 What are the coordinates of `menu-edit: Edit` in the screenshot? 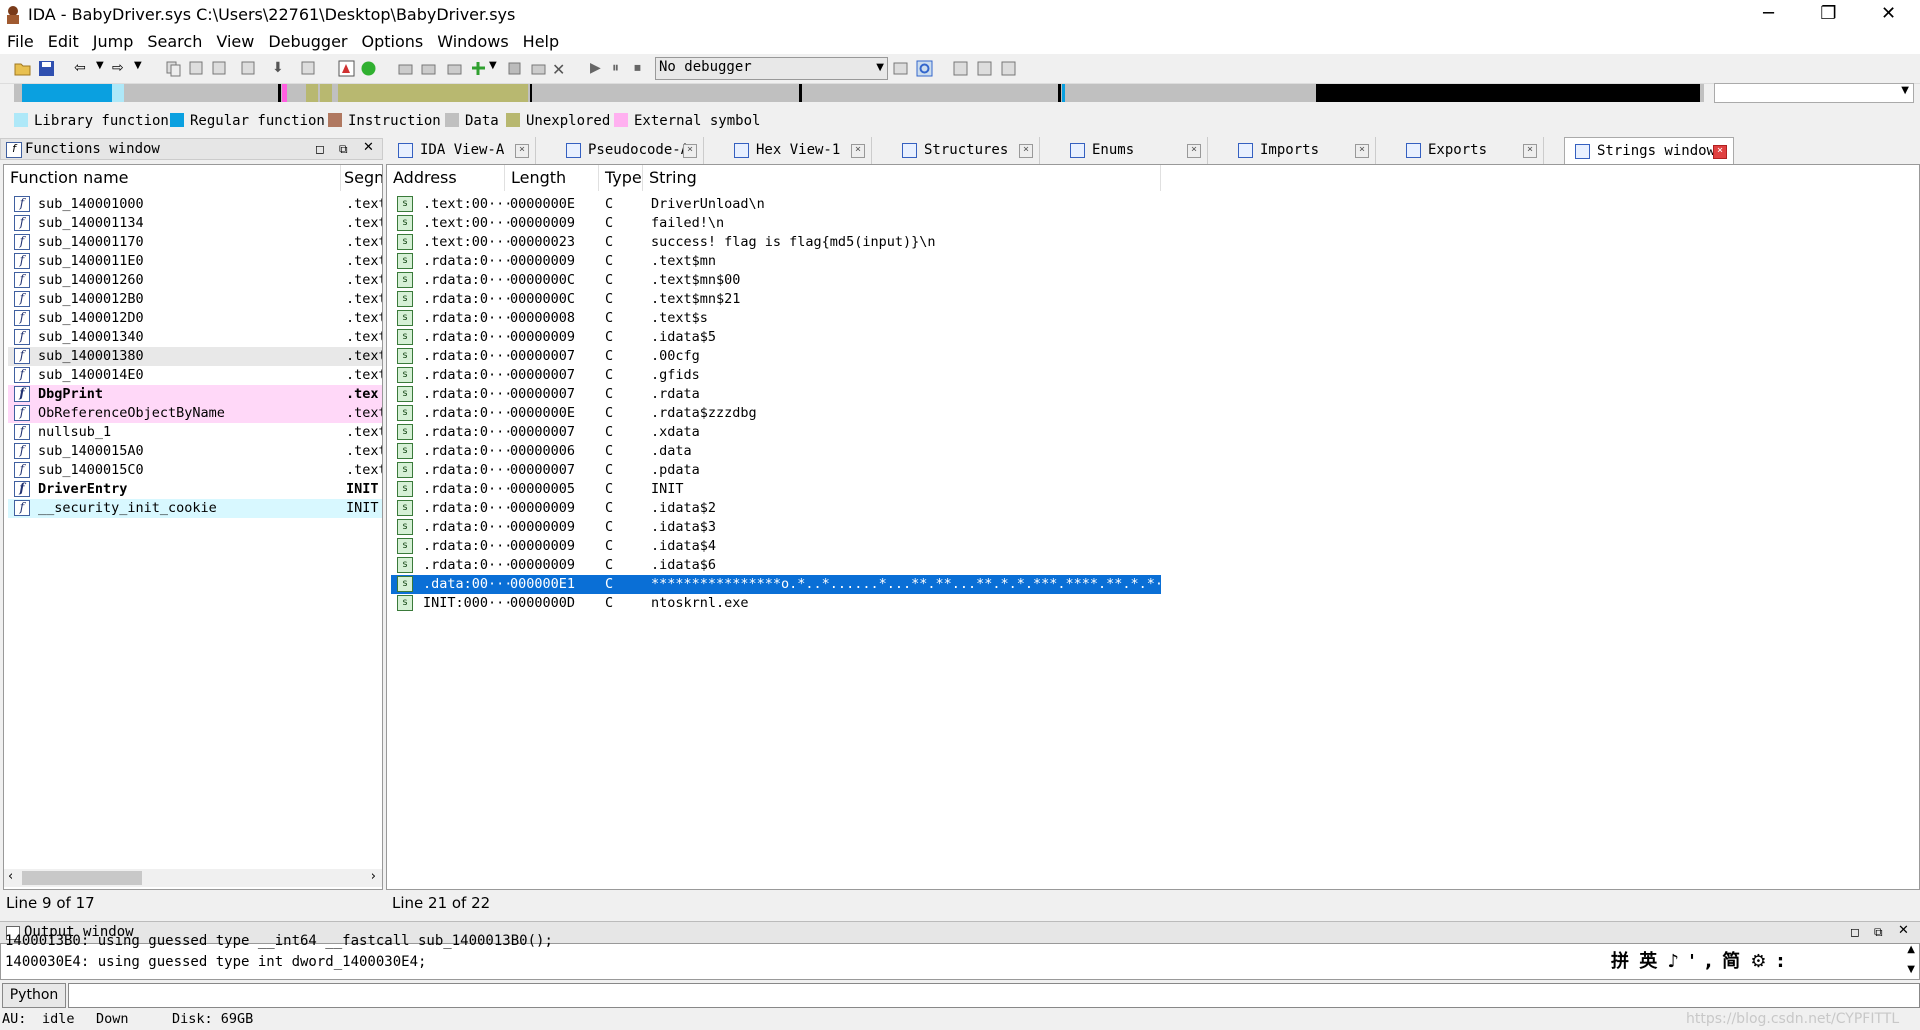 It's located at (63, 40).